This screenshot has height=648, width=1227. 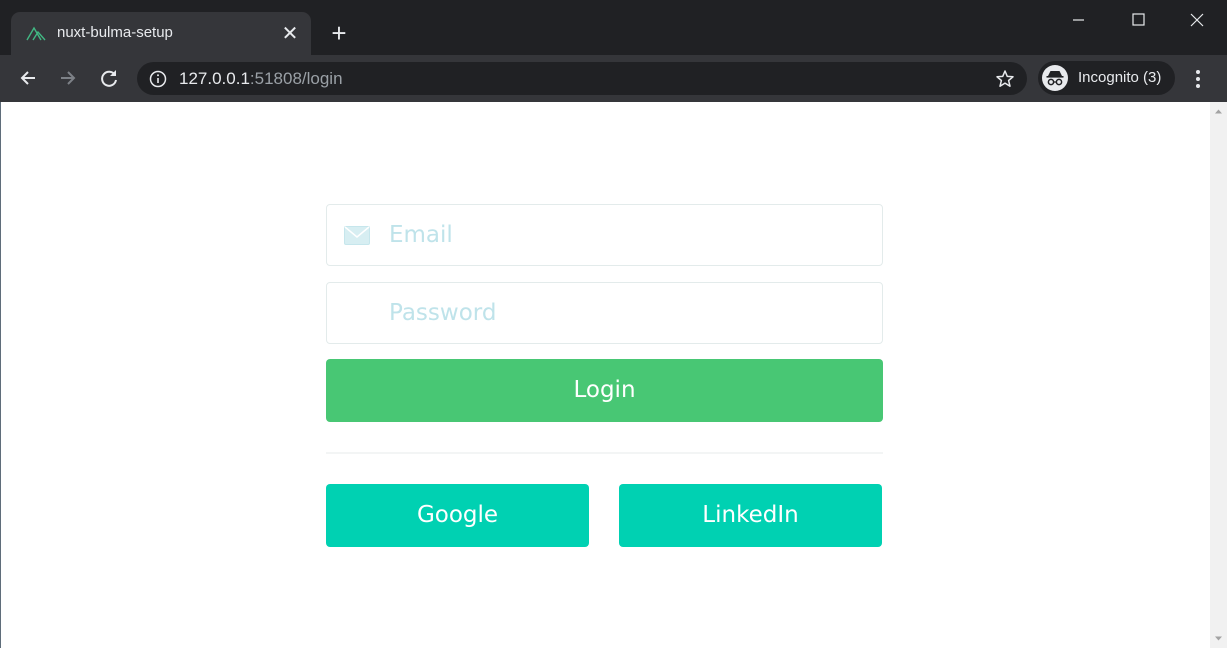 What do you see at coordinates (68, 78) in the screenshot?
I see `forward-arrow-icon` at bounding box center [68, 78].